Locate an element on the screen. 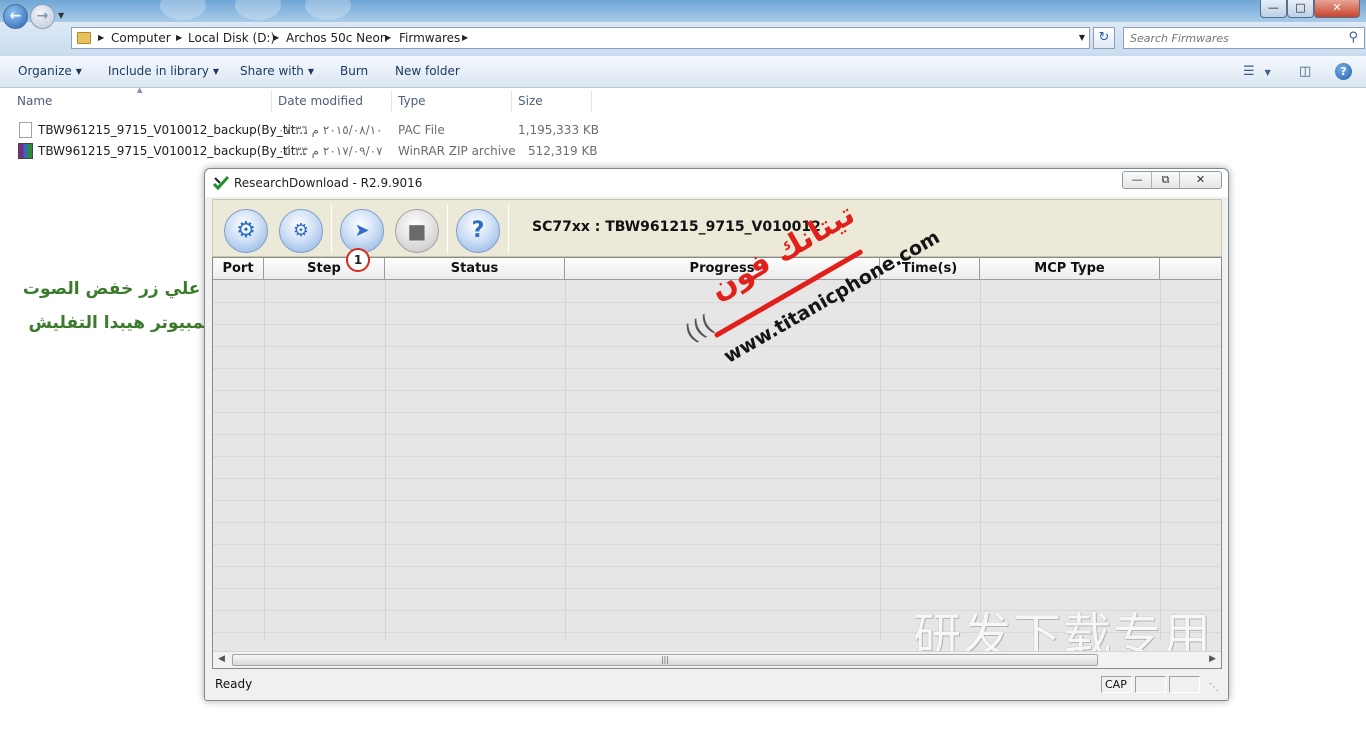 The height and width of the screenshot is (729, 1366). column-type: Type is located at coordinates (412, 101).